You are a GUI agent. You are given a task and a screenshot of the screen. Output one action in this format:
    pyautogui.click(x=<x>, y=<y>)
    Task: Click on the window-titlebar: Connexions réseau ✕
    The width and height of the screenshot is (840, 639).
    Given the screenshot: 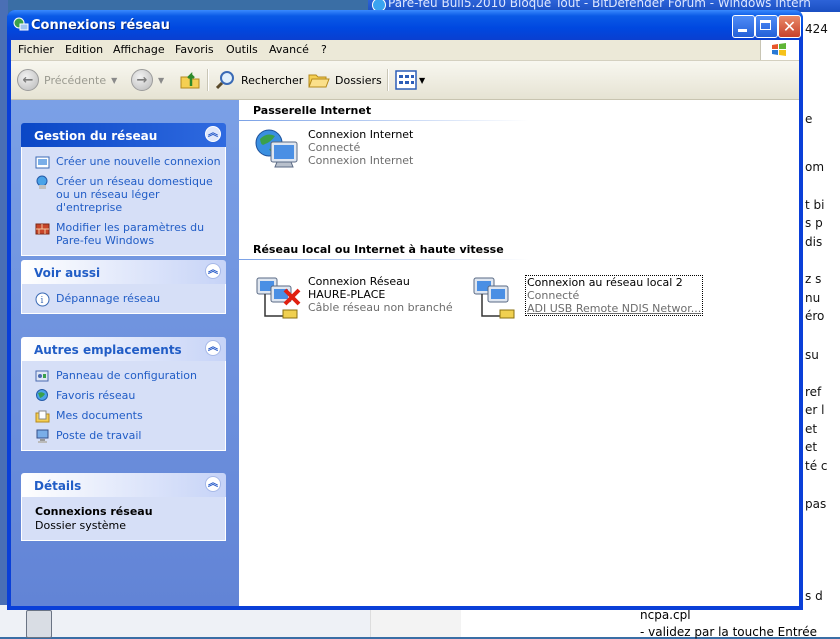 What is the action you would take?
    pyautogui.click(x=405, y=25)
    